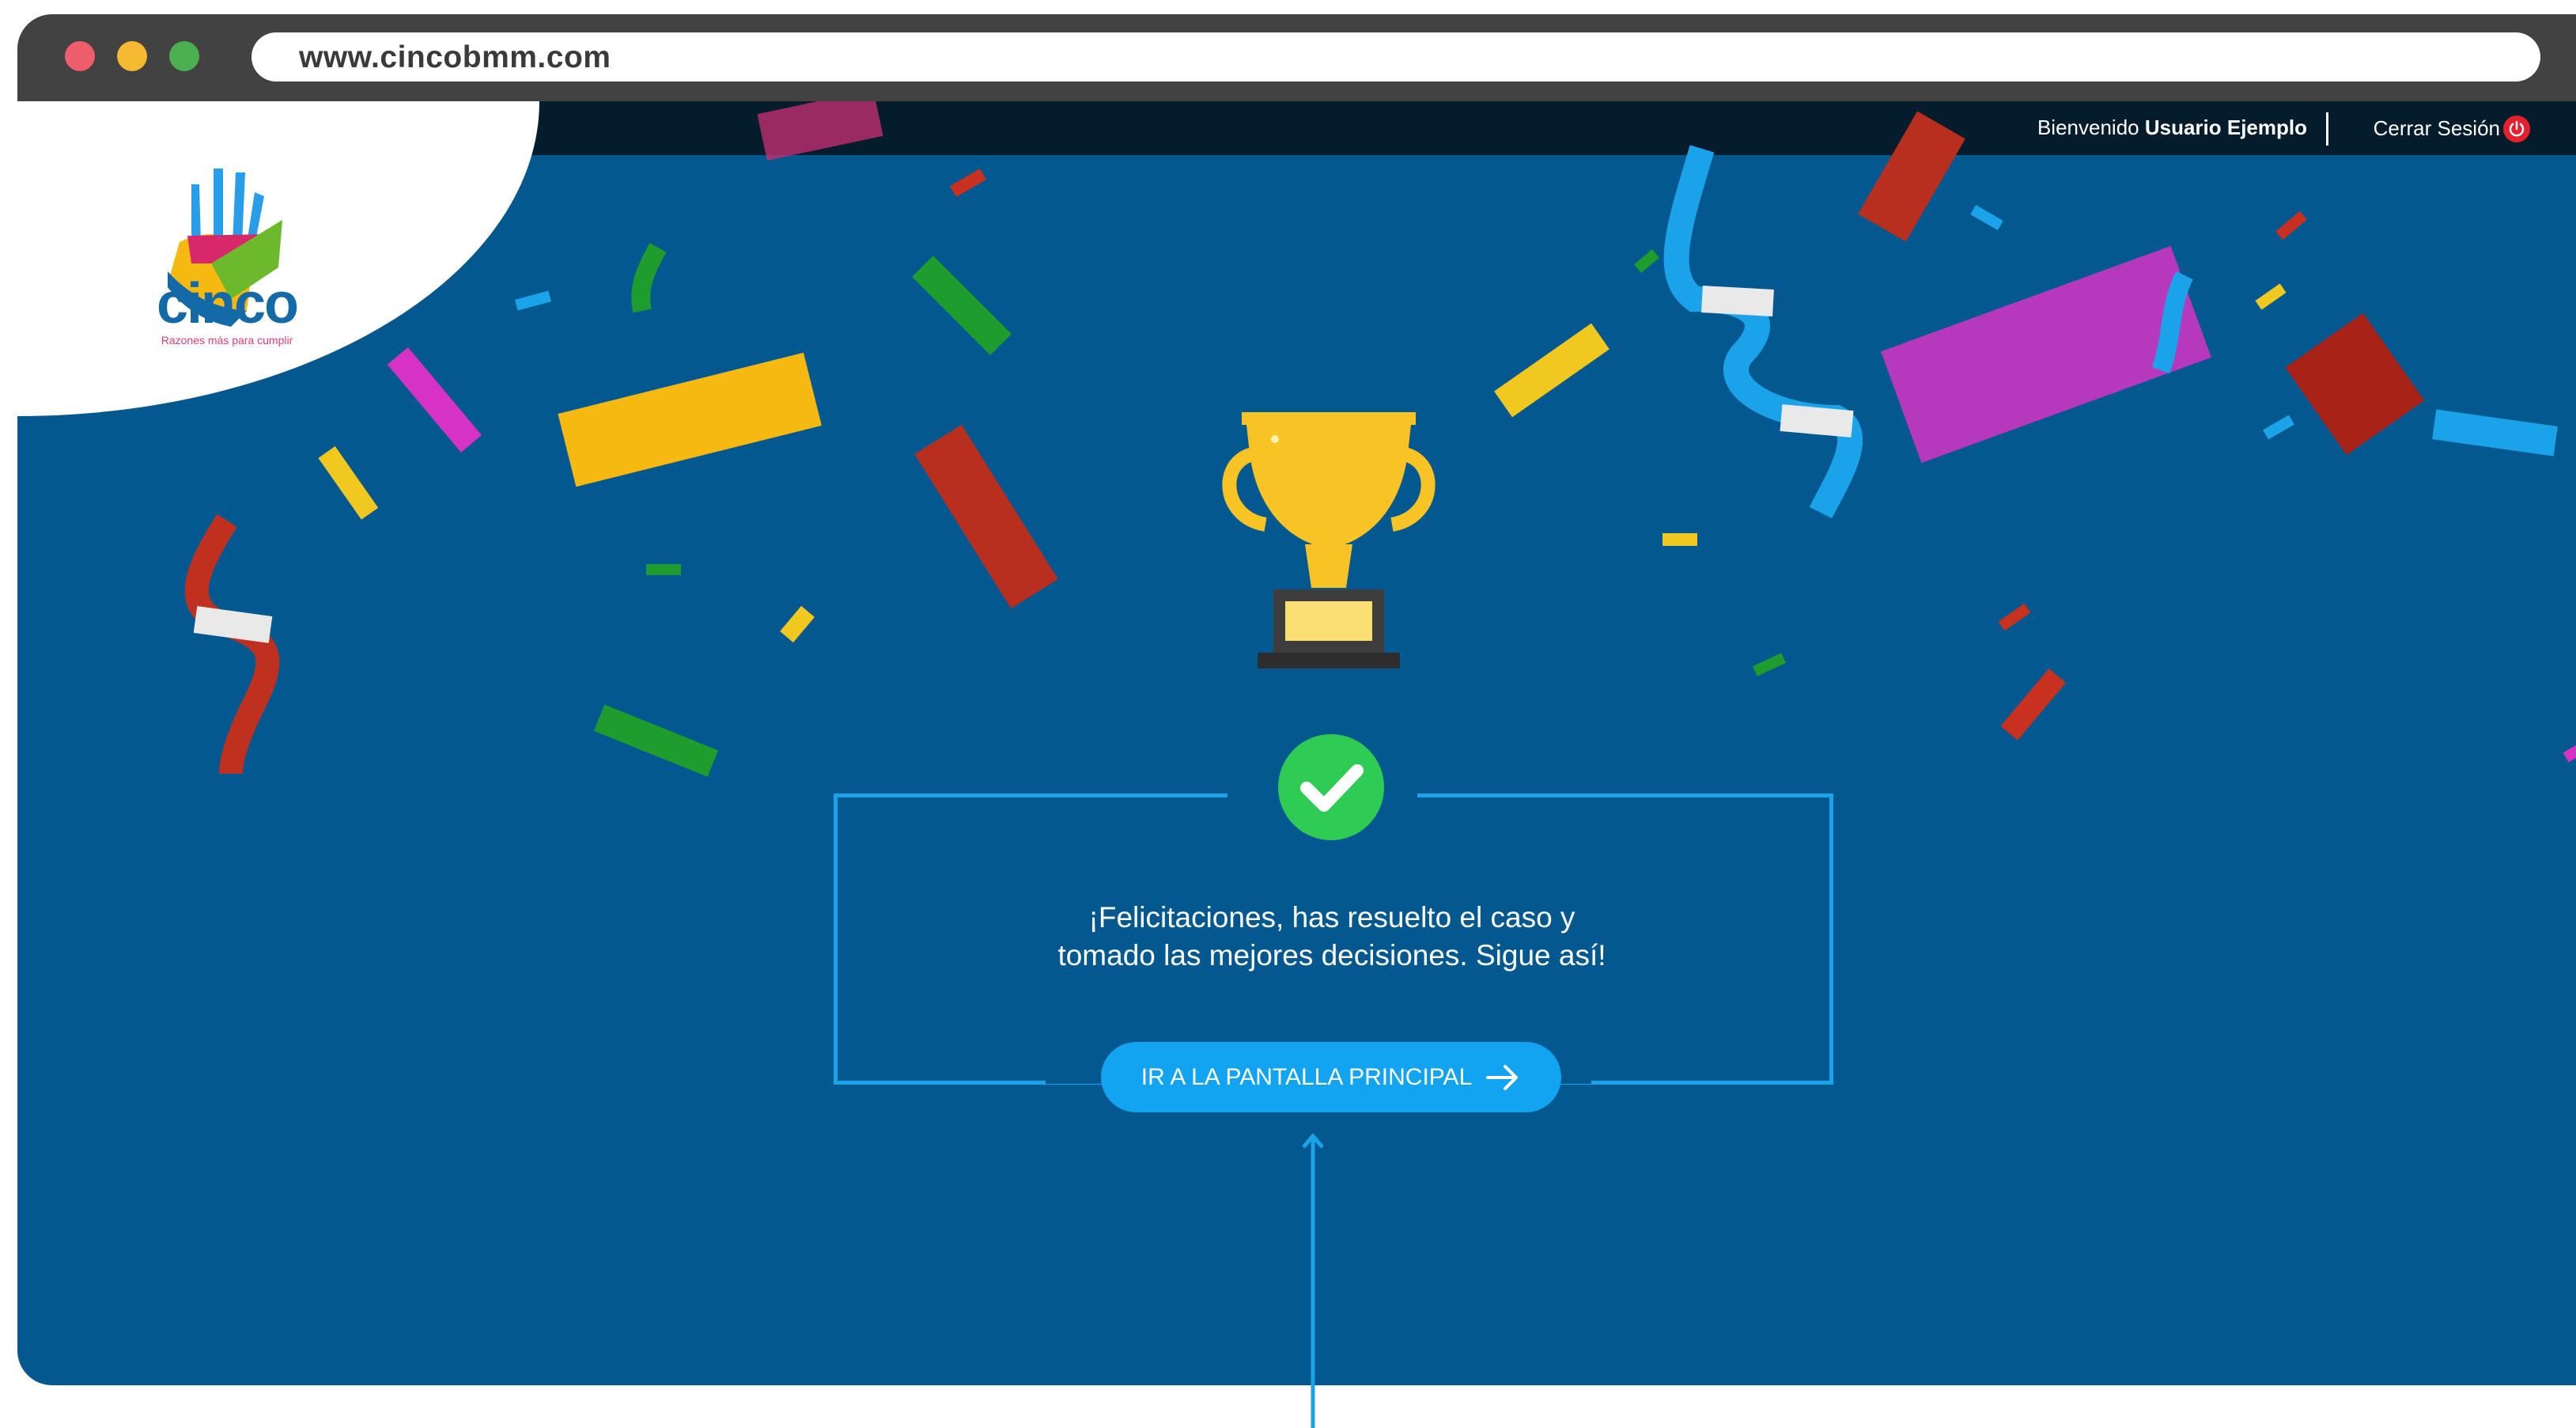  I want to click on message-line-1: ¡Felicitaciones, has resuelto el caso y, so click(1332, 917).